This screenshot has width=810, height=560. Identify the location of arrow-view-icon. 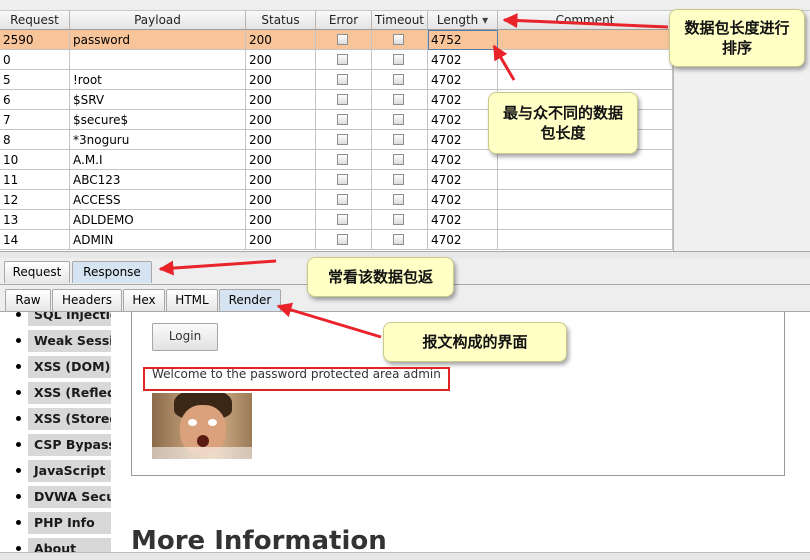
(217, 267).